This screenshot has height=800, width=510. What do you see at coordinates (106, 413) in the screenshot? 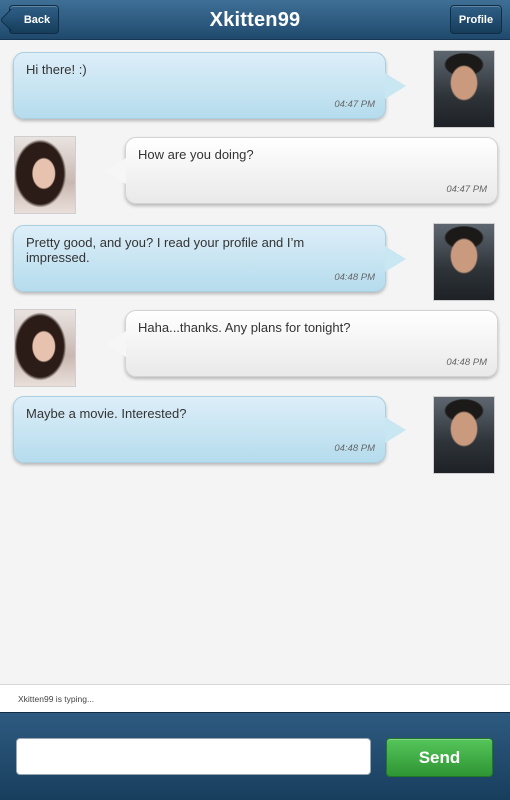
I see `message-text: Maybe a movie. Interested?` at bounding box center [106, 413].